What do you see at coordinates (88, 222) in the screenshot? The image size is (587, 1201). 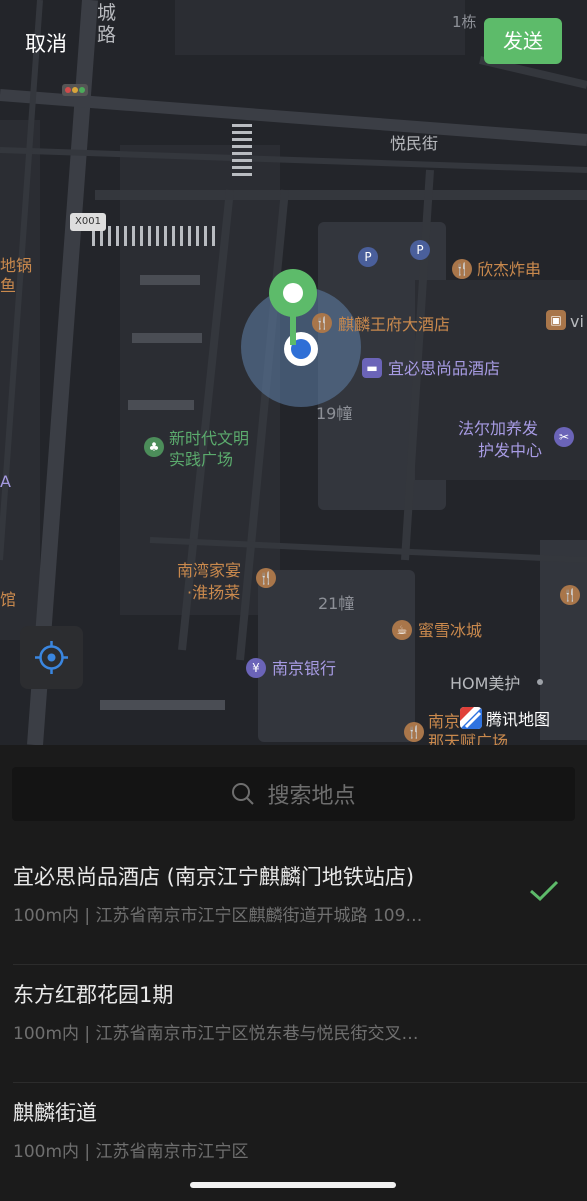 I see `road-badge: X001` at bounding box center [88, 222].